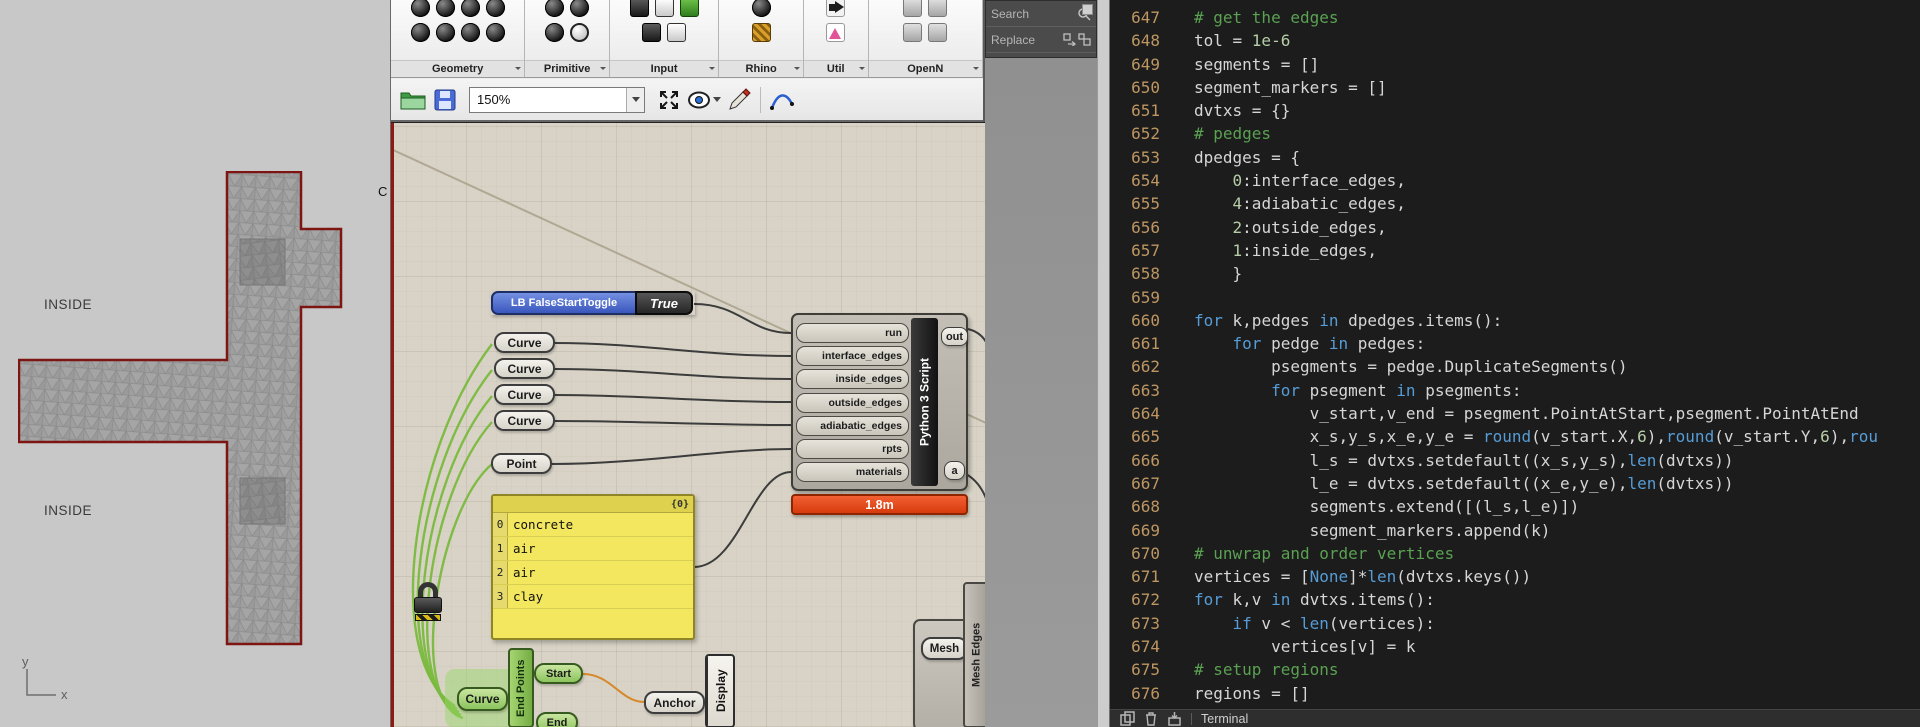  What do you see at coordinates (1230, 157) in the screenshot?
I see `code-line-text: dpedges = {` at bounding box center [1230, 157].